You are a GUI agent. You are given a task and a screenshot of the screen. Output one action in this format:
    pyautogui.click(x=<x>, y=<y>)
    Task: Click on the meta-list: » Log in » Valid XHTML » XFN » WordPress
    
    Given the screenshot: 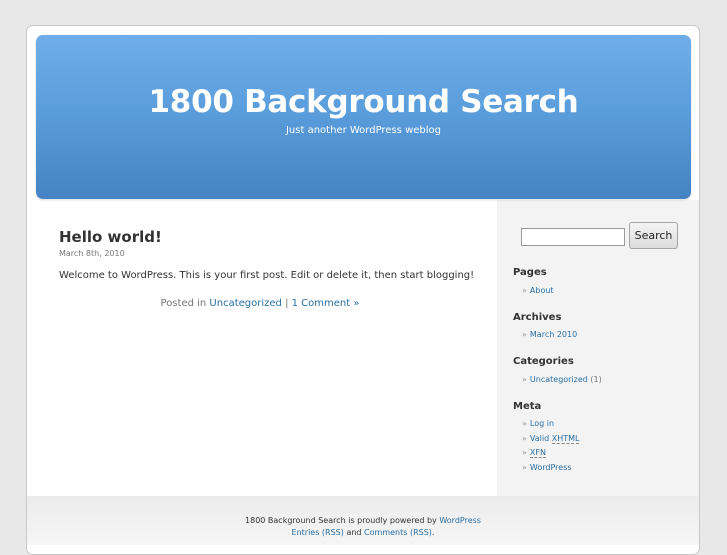 What is the action you would take?
    pyautogui.click(x=551, y=446)
    